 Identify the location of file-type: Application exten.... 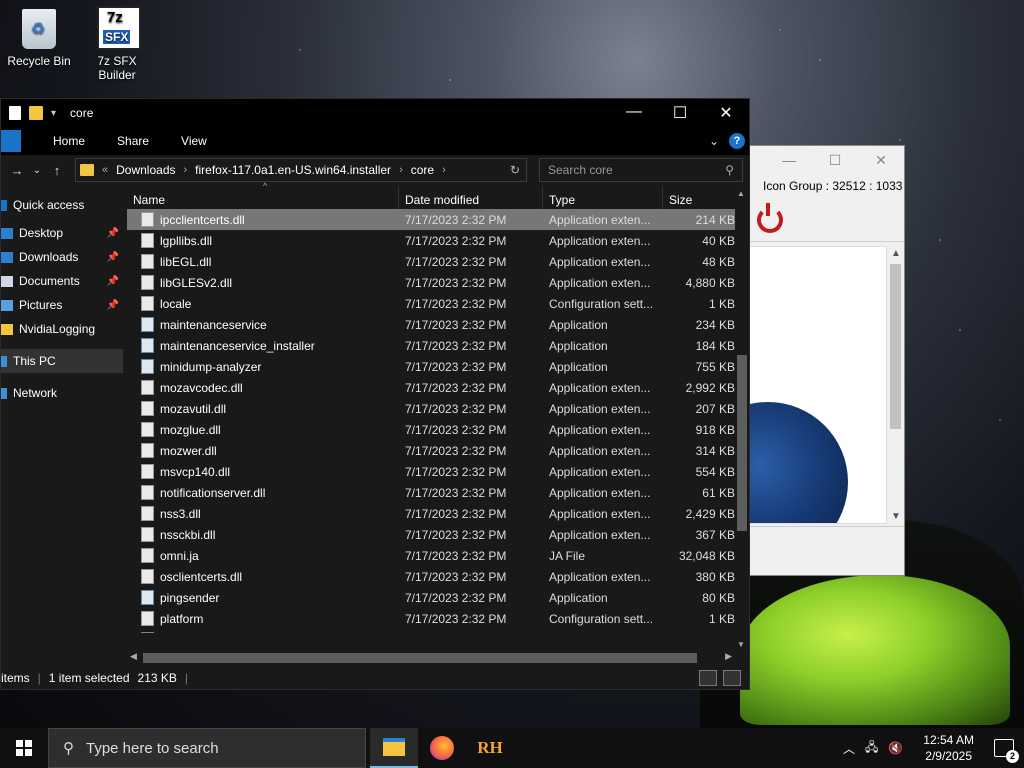
(600, 492).